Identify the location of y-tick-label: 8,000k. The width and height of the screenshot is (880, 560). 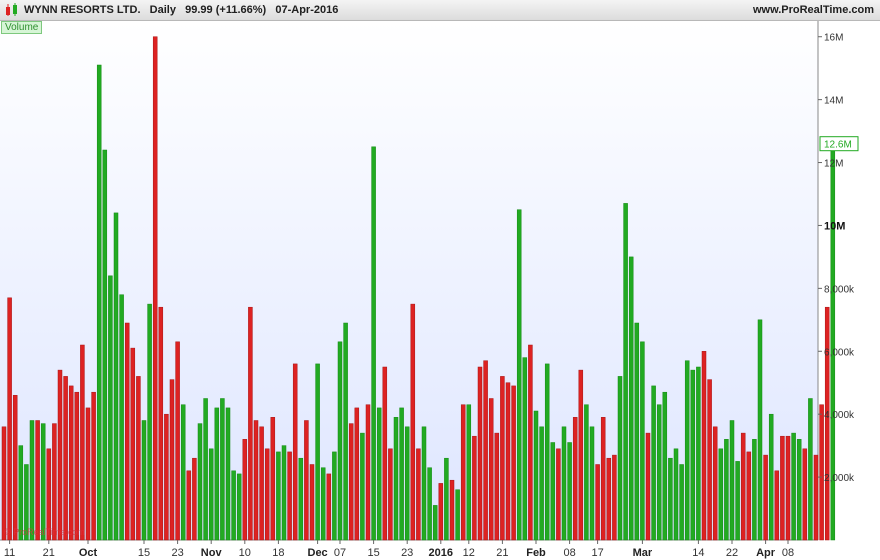
(839, 289).